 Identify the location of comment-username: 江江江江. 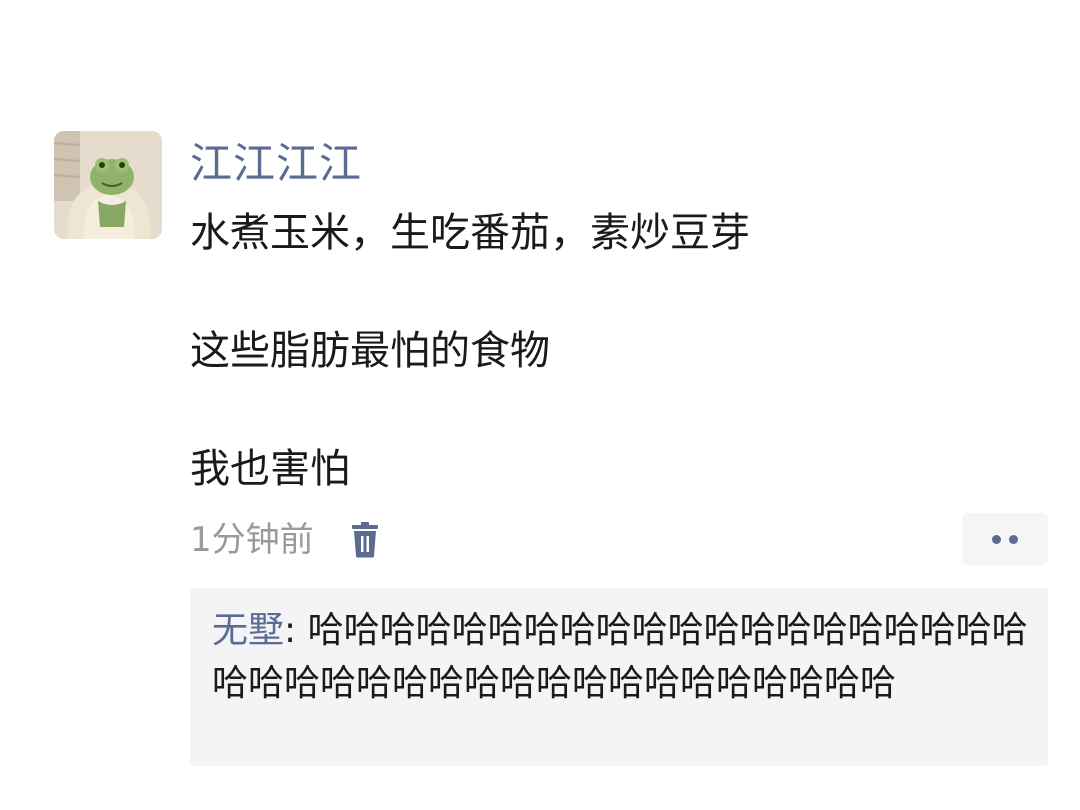
(276, 164).